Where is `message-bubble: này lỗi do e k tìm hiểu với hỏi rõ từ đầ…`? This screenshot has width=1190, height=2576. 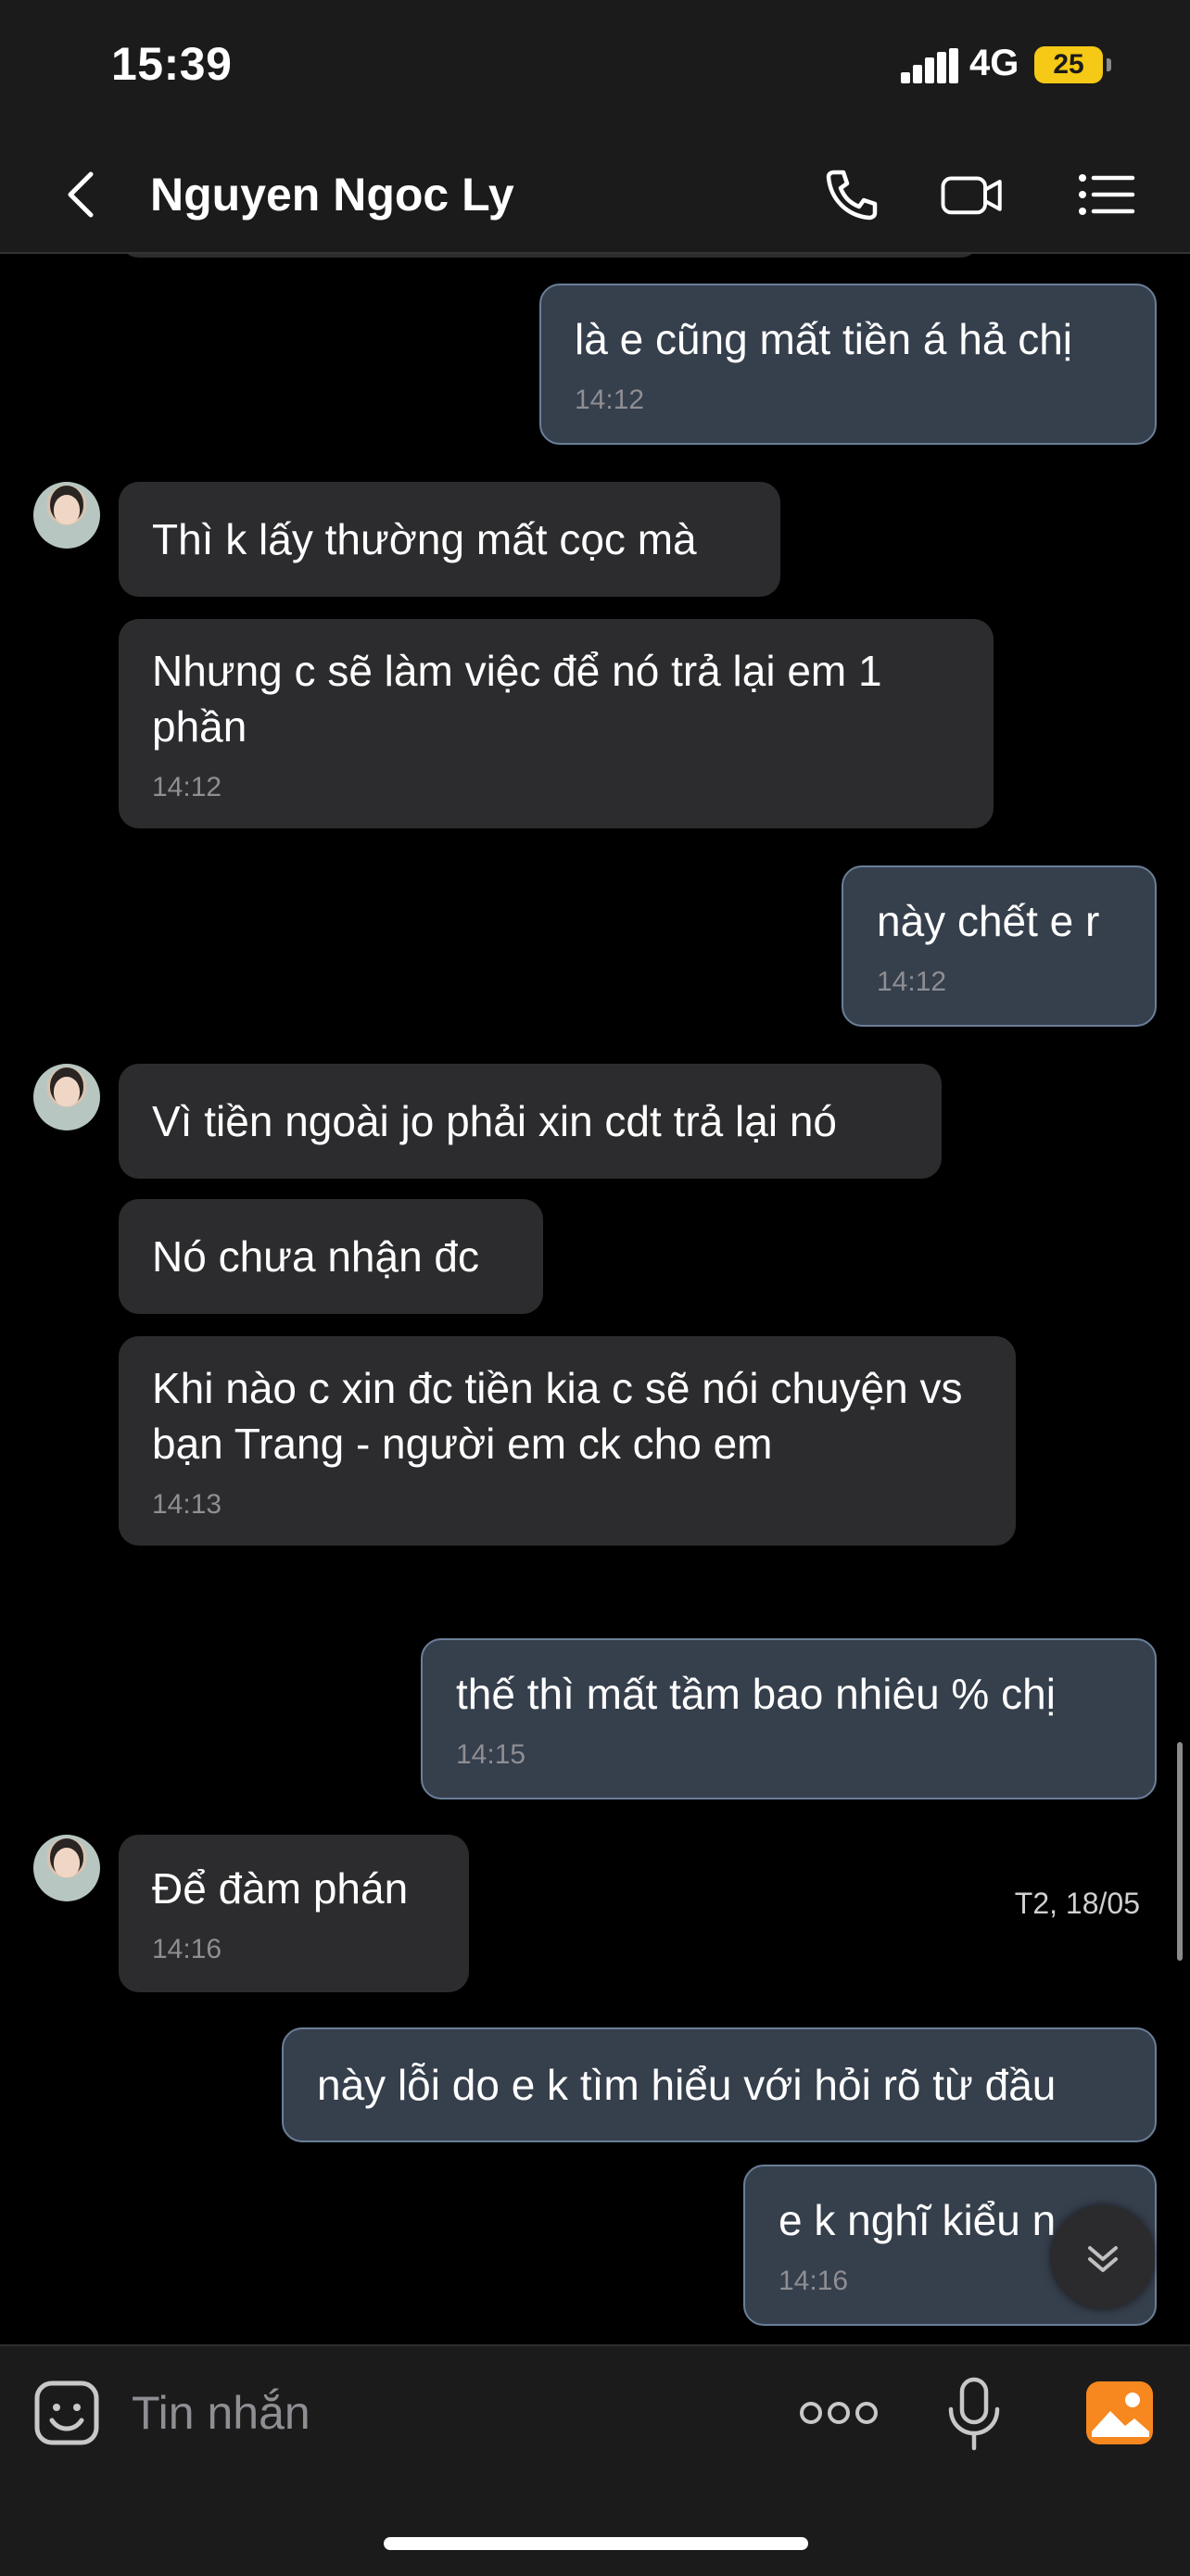
message-bubble: này lỗi do e k tìm hiểu với hỏi rõ từ đầ… is located at coordinates (719, 2084).